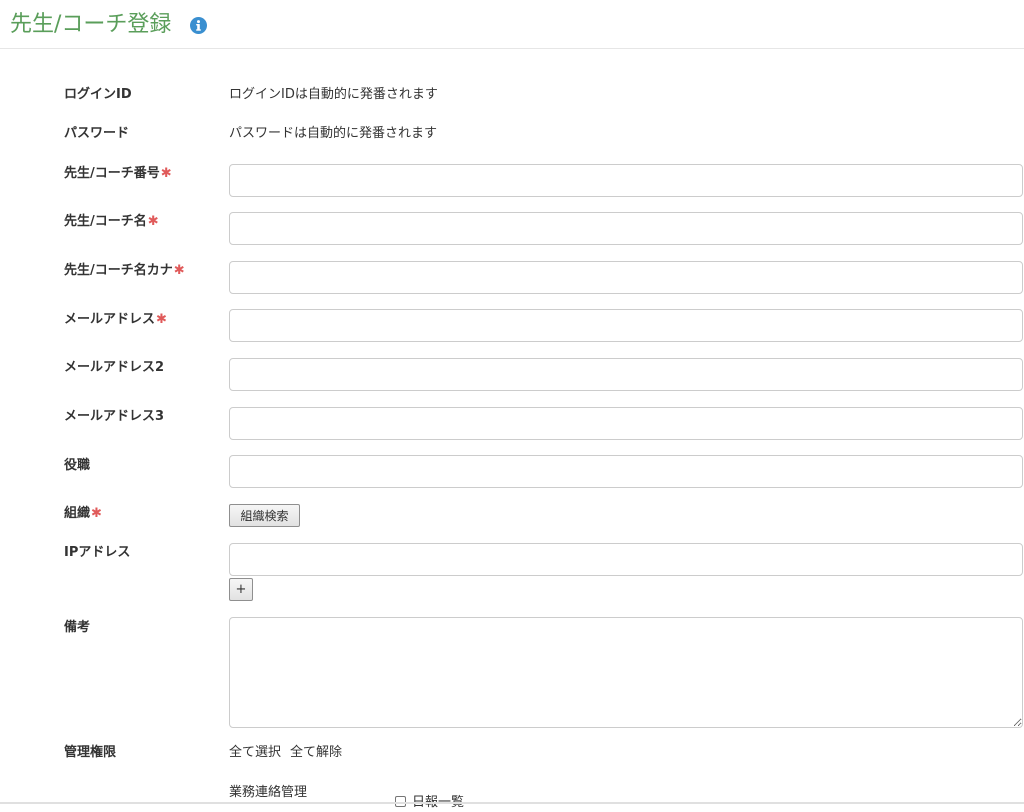 Image resolution: width=1024 pixels, height=812 pixels. Describe the element at coordinates (77, 513) in the screenshot. I see `organization-label-text: 組織` at that location.